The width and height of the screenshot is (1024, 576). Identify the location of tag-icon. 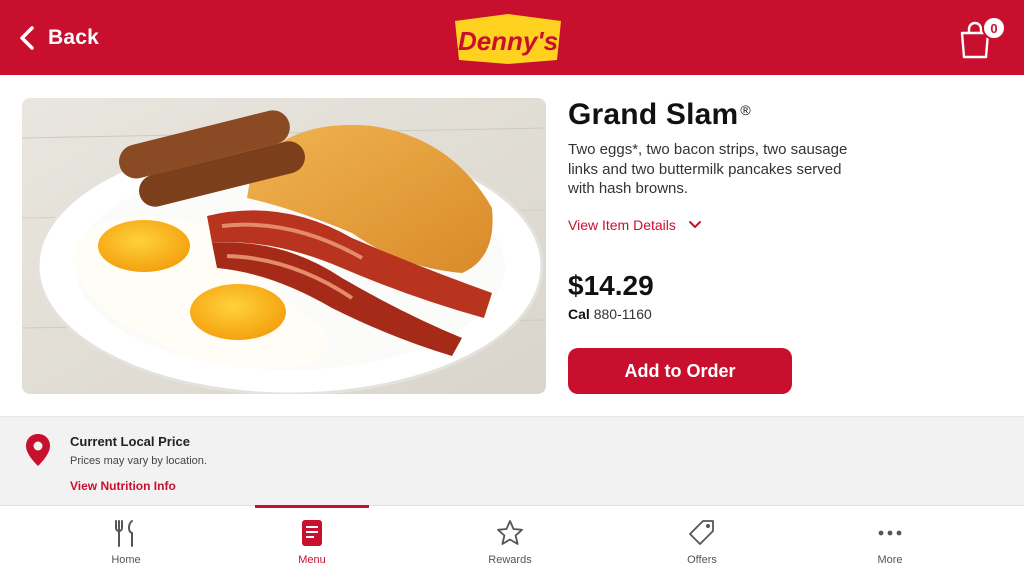
(701, 532).